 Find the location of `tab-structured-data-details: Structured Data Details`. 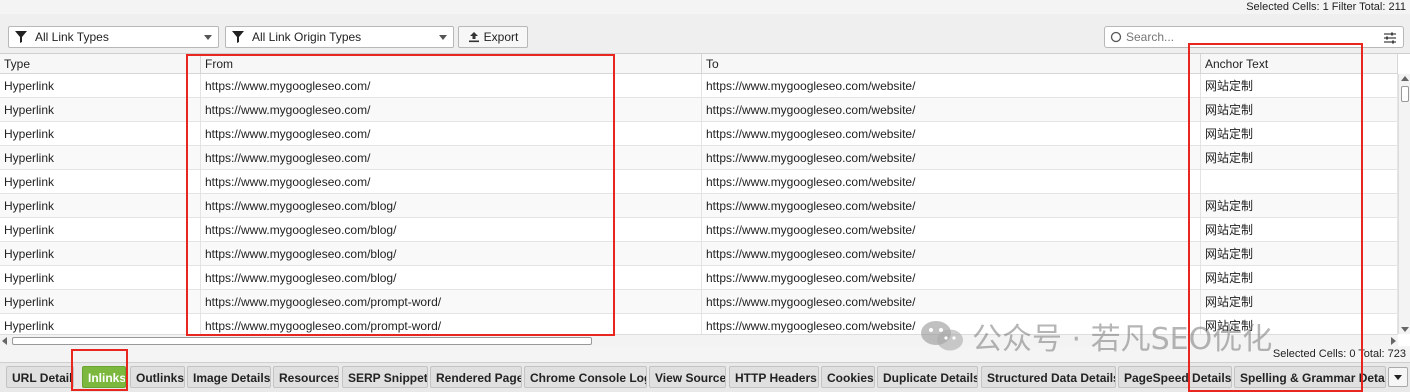

tab-structured-data-details: Structured Data Details is located at coordinates (1048, 377).